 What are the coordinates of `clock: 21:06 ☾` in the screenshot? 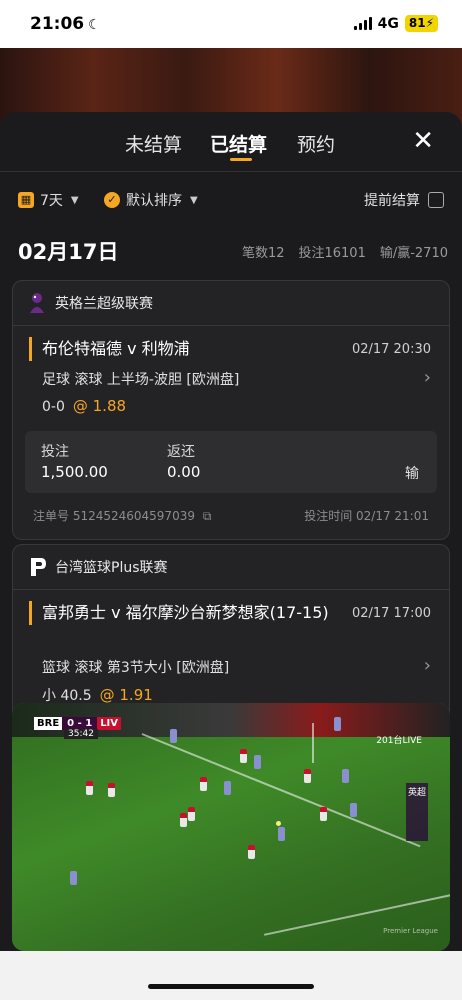 It's located at (65, 24).